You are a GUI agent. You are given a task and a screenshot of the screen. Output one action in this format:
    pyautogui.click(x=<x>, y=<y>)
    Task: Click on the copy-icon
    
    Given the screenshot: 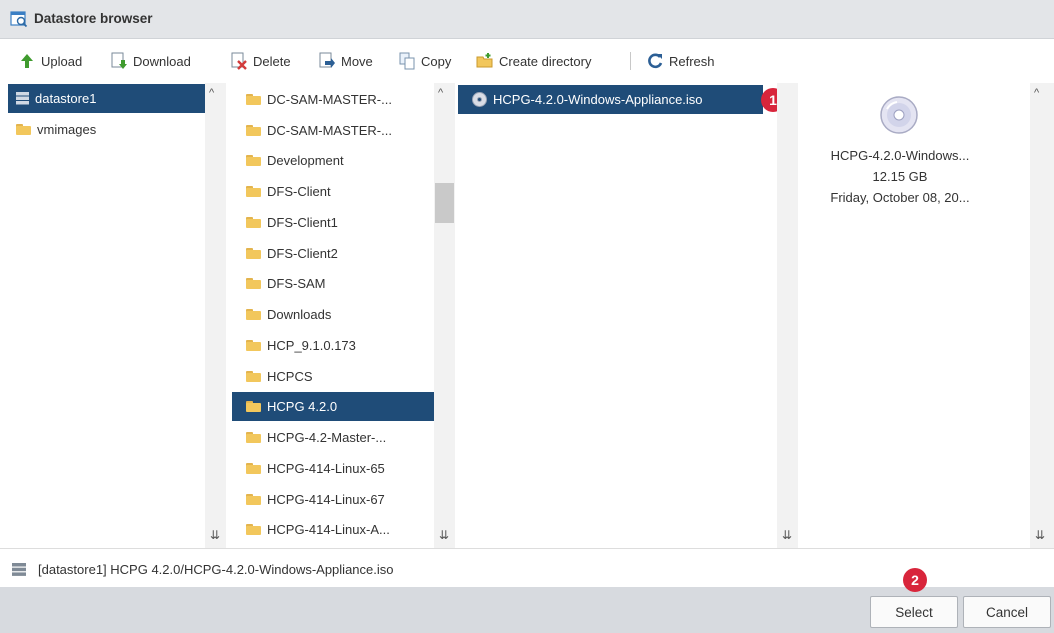 What is the action you would take?
    pyautogui.click(x=407, y=61)
    